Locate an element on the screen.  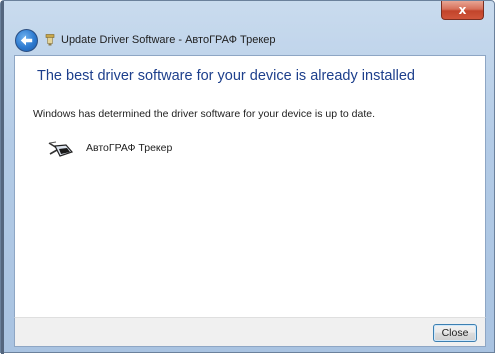
window-close-button: x is located at coordinates (462, 10).